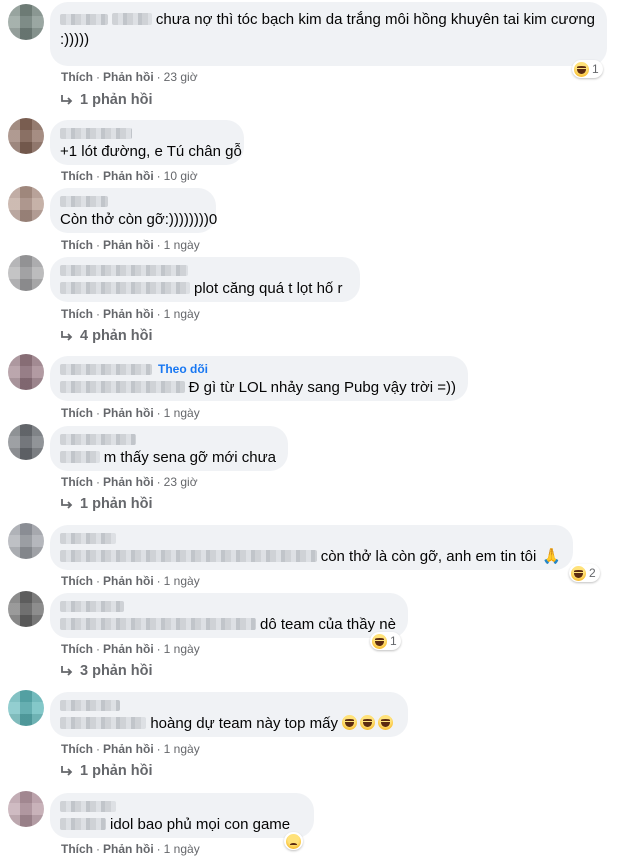 Image resolution: width=640 pixels, height=859 pixels. What do you see at coordinates (133, 210) in the screenshot?
I see `comment-bubble: Còn thở còn gỡ:))))))))0` at bounding box center [133, 210].